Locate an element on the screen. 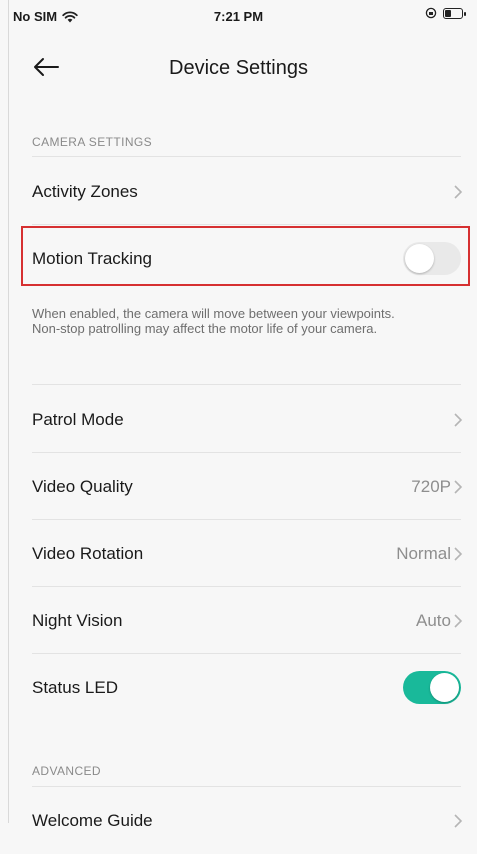 The width and height of the screenshot is (477, 854). video-quality-value: 720P is located at coordinates (431, 486).